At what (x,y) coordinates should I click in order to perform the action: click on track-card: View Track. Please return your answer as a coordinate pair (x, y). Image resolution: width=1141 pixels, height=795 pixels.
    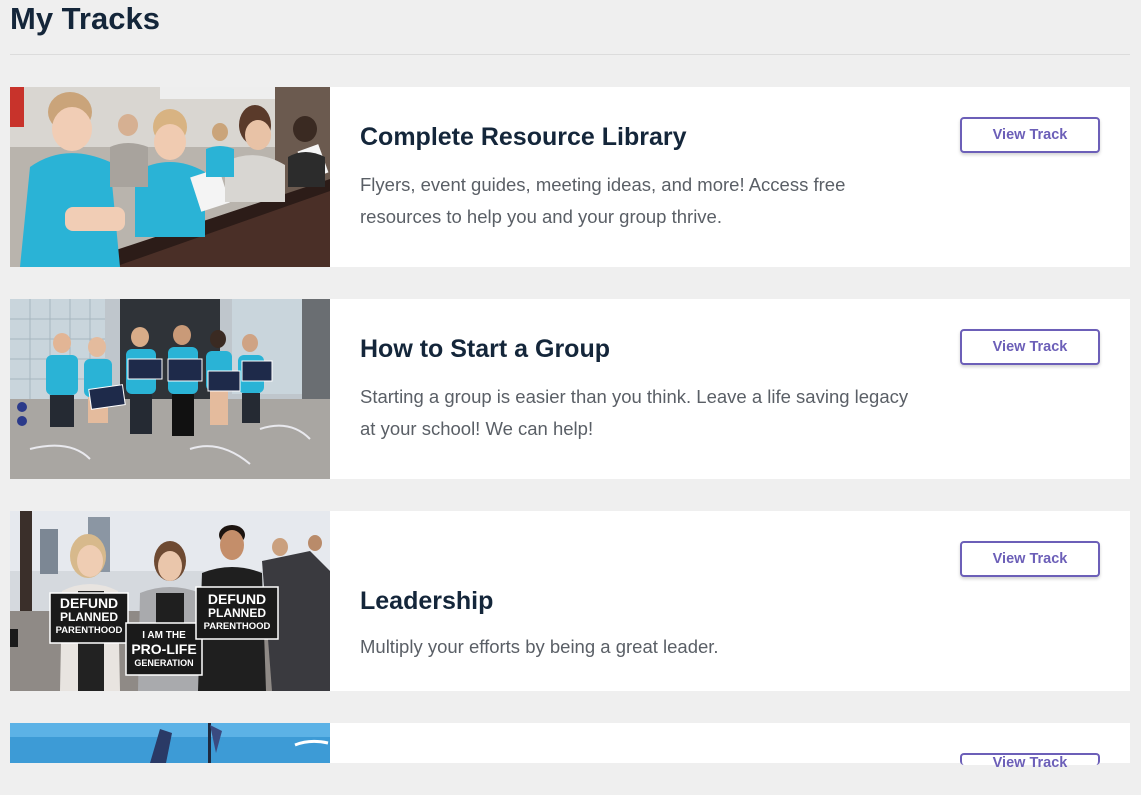
    Looking at the image, I should click on (570, 747).